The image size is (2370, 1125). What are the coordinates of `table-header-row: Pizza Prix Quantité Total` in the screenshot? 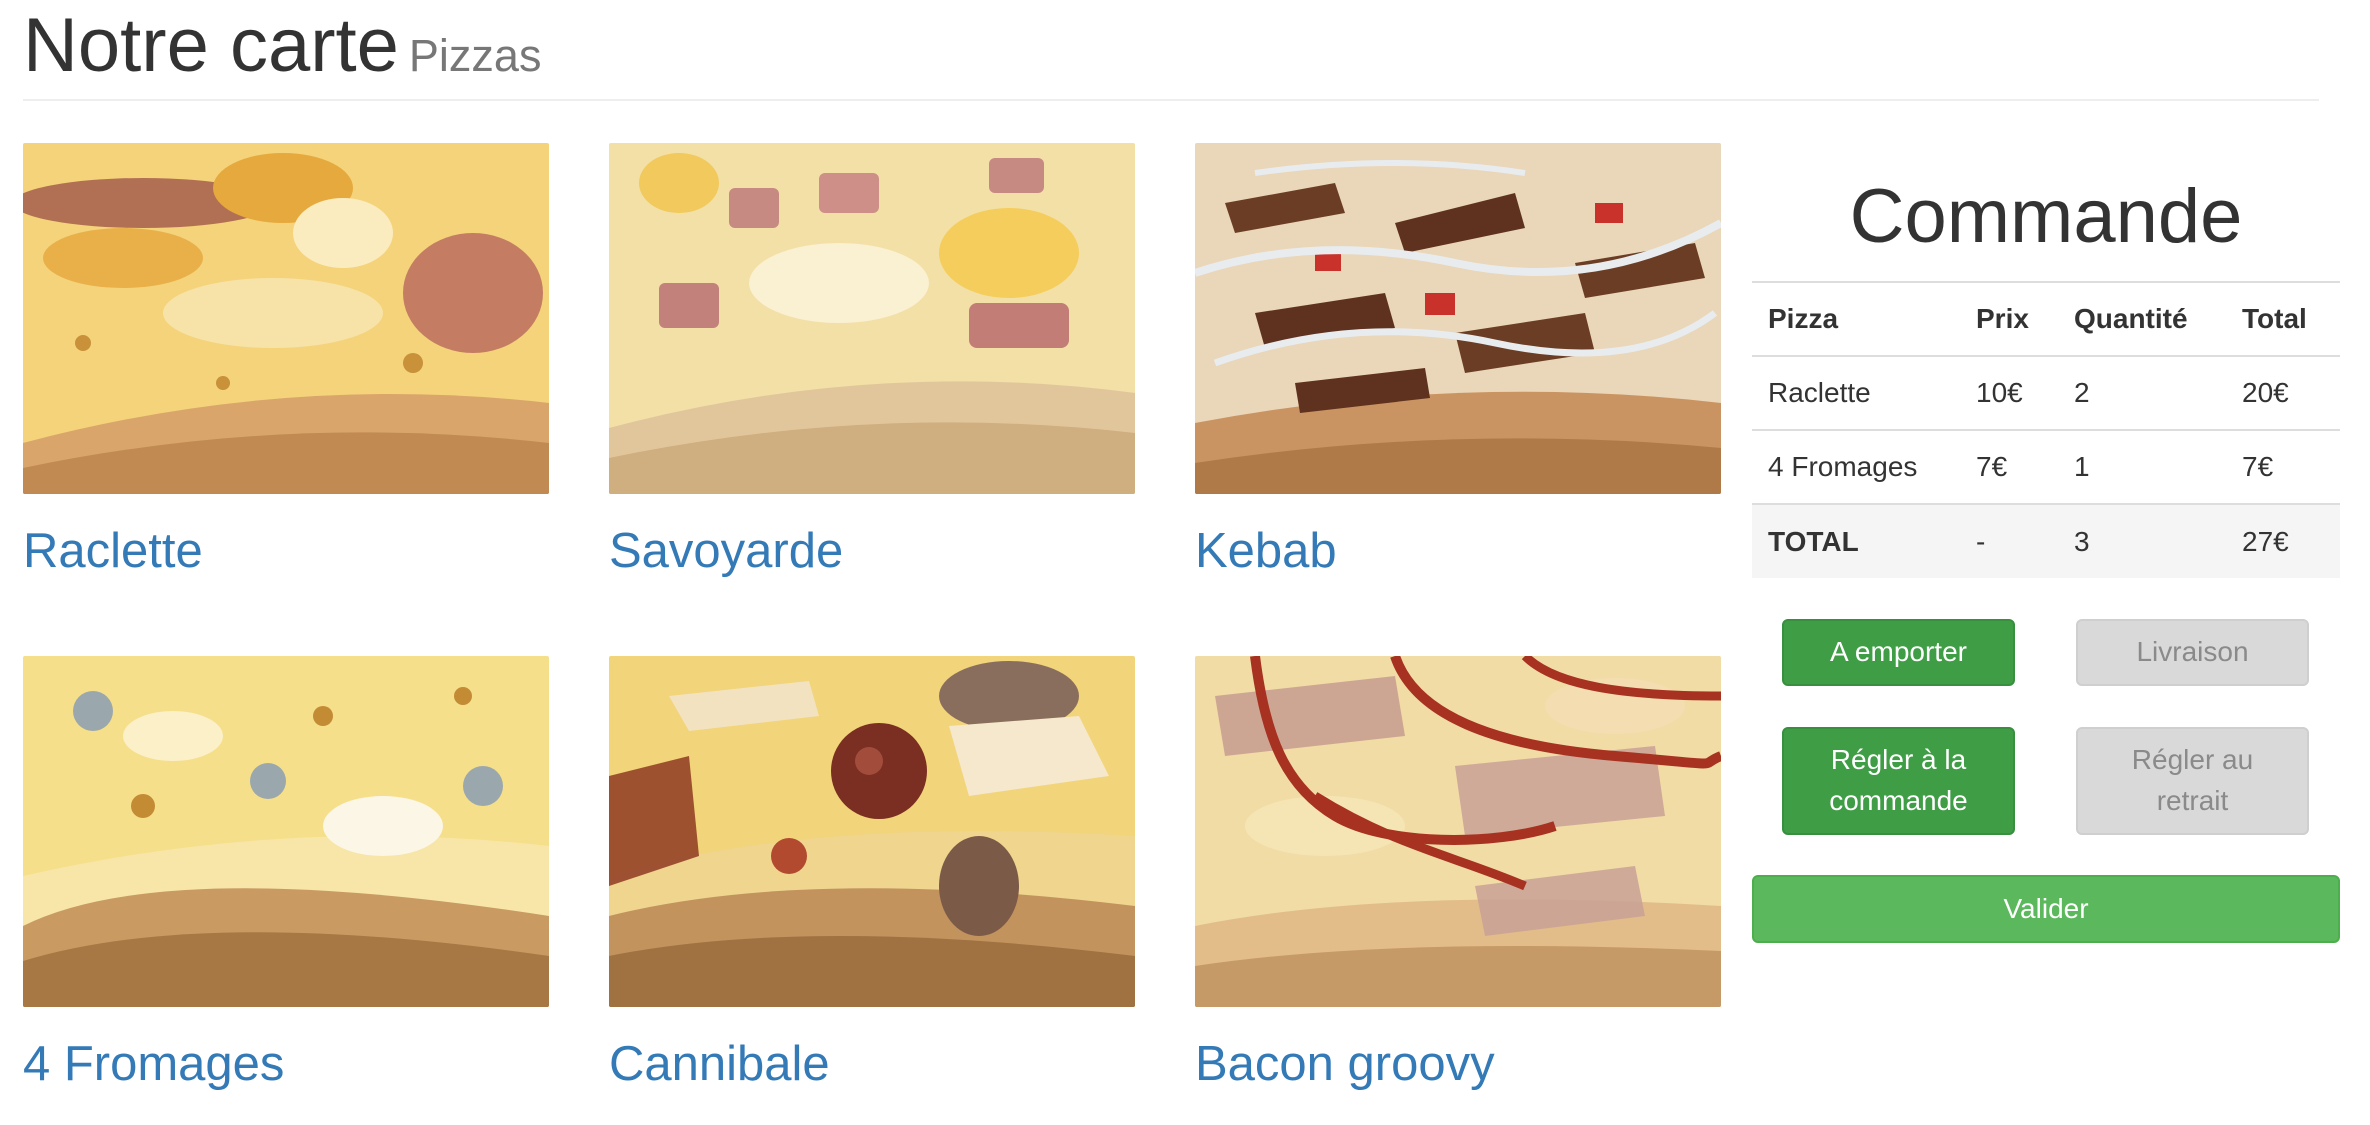 It's located at (2046, 319).